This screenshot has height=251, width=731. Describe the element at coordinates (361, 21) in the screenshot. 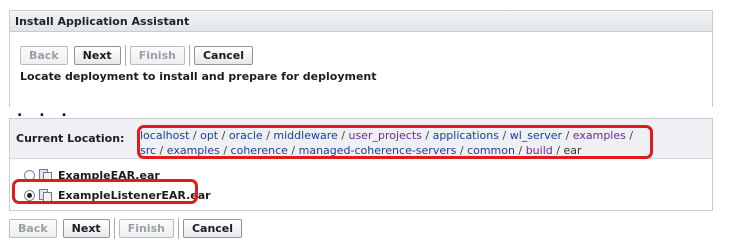

I see `panel-title: Install Application Assistant` at that location.